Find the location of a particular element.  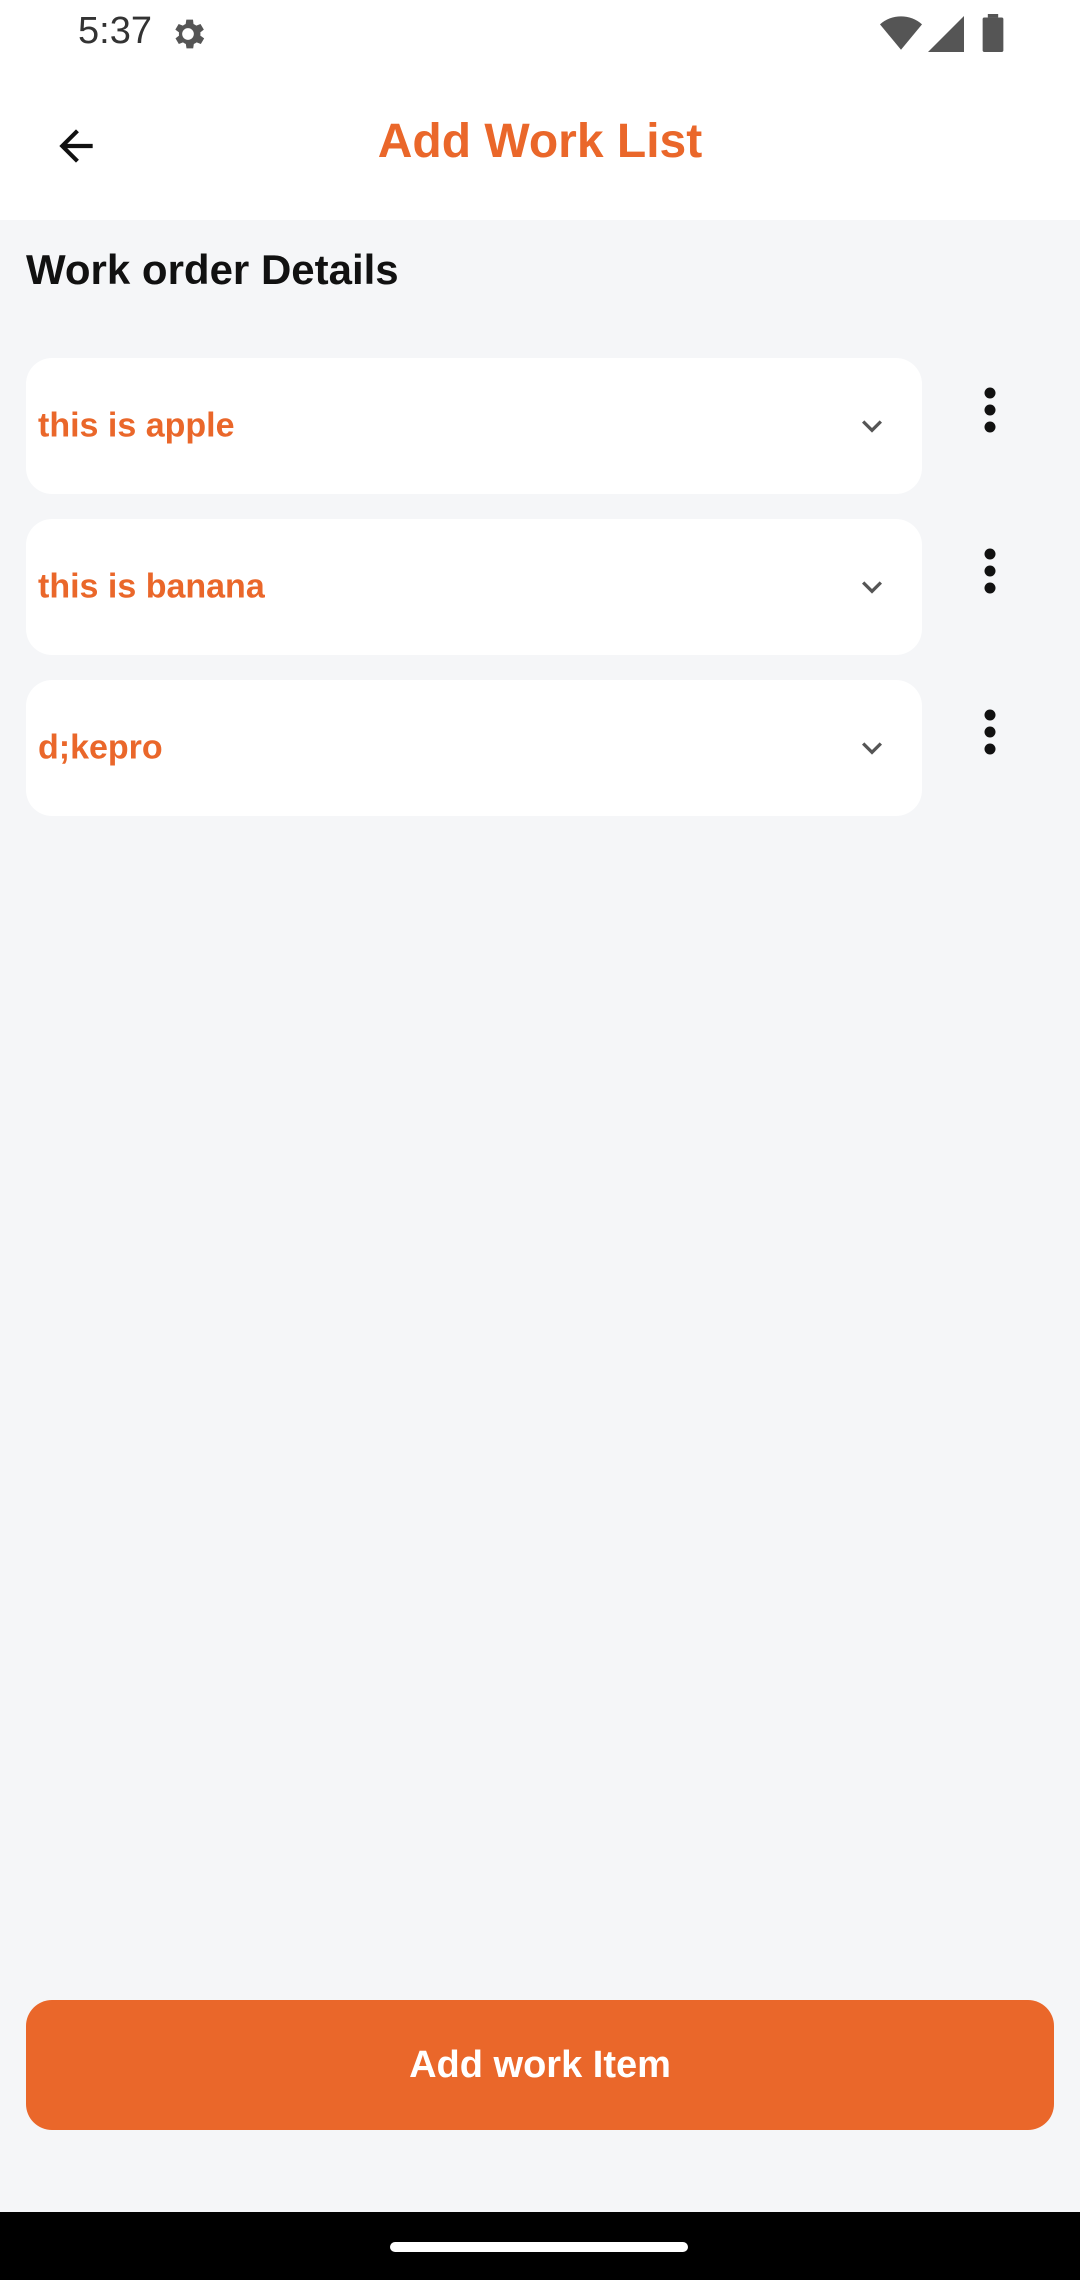

work-item-label: this is banana is located at coordinates (151, 586).